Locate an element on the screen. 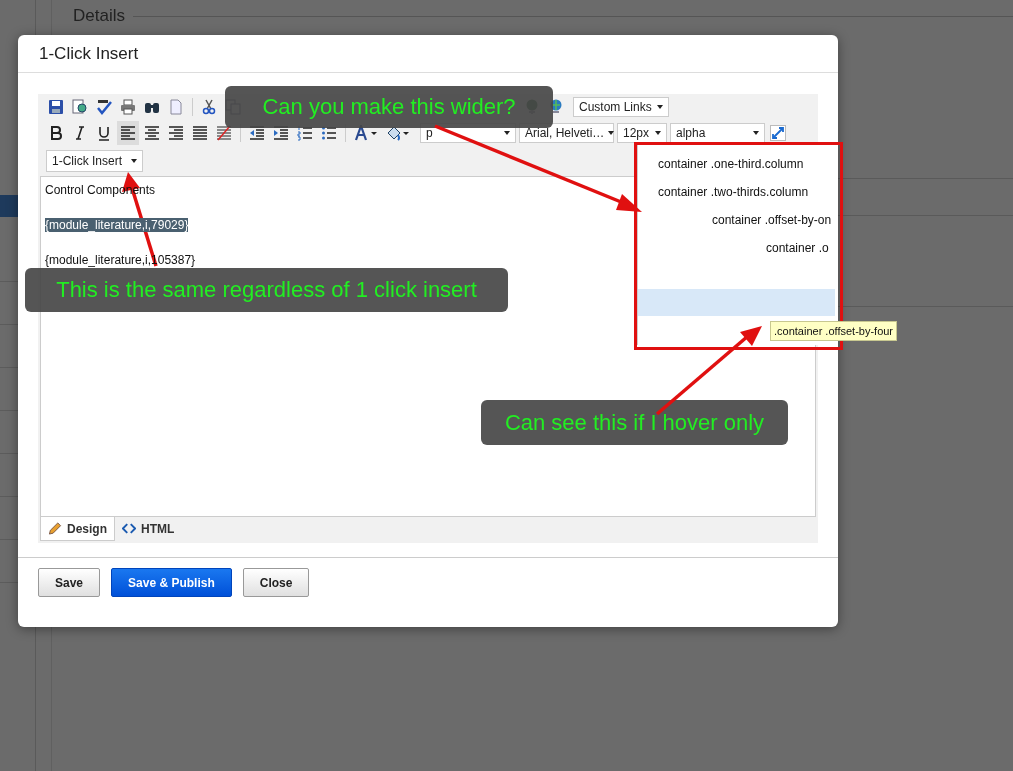 The image size is (1013, 771). bullet-list-icon is located at coordinates (329, 133).